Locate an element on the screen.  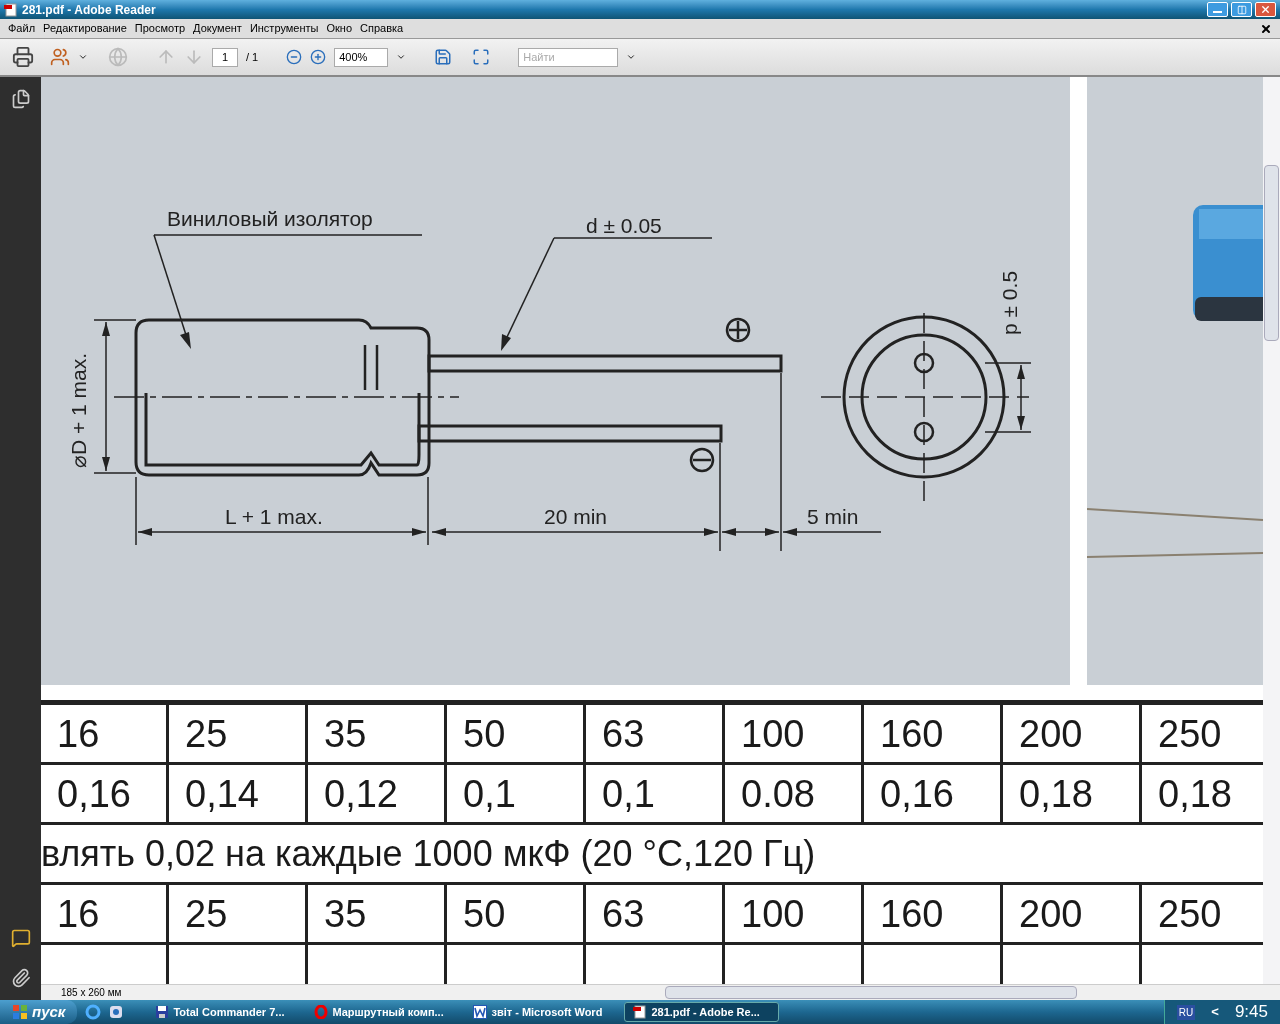
table-cell: 0,18 is located at coordinates (1072, 794).